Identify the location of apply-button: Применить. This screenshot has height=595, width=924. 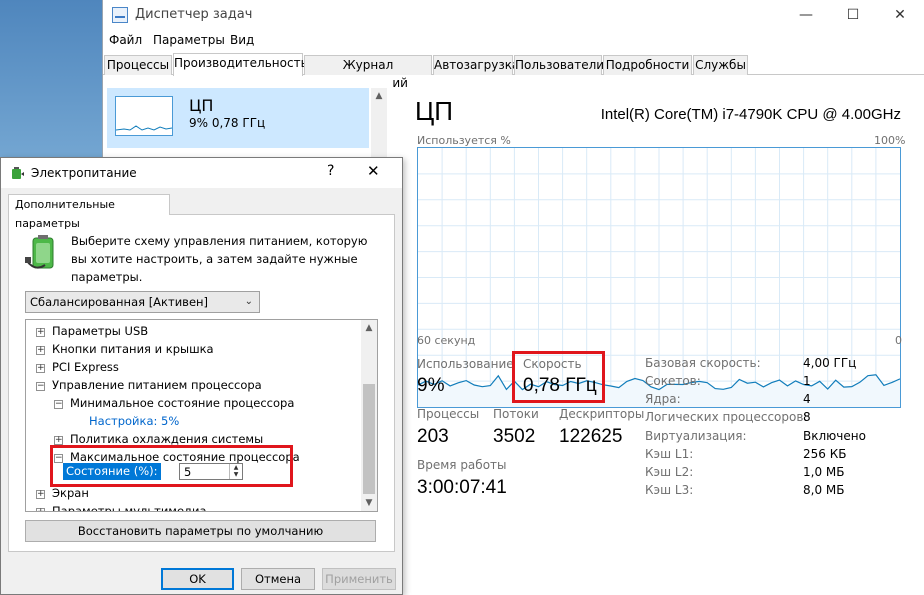
(359, 579).